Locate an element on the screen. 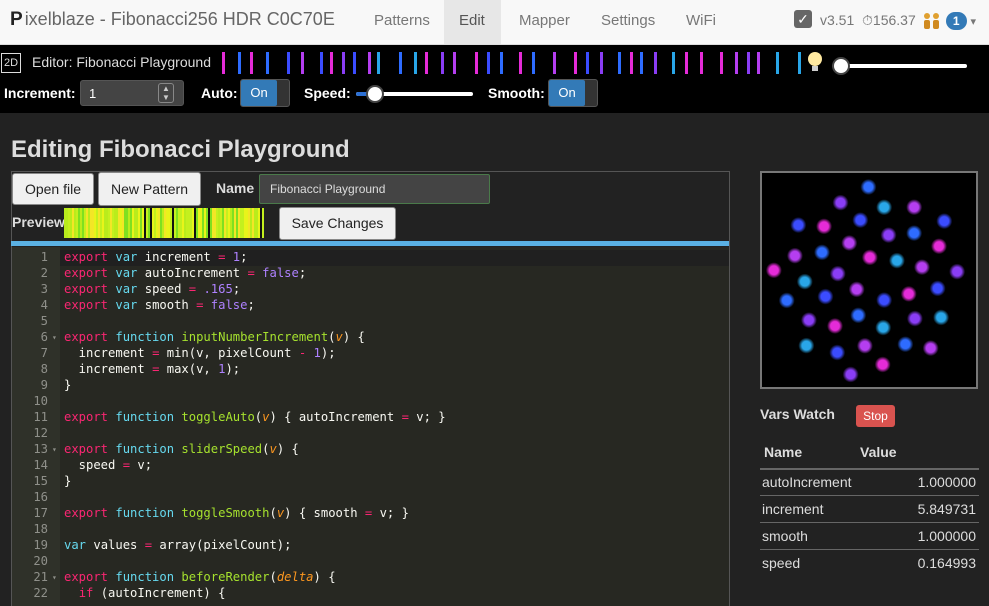  brightness-slider-track is located at coordinates (899, 66).